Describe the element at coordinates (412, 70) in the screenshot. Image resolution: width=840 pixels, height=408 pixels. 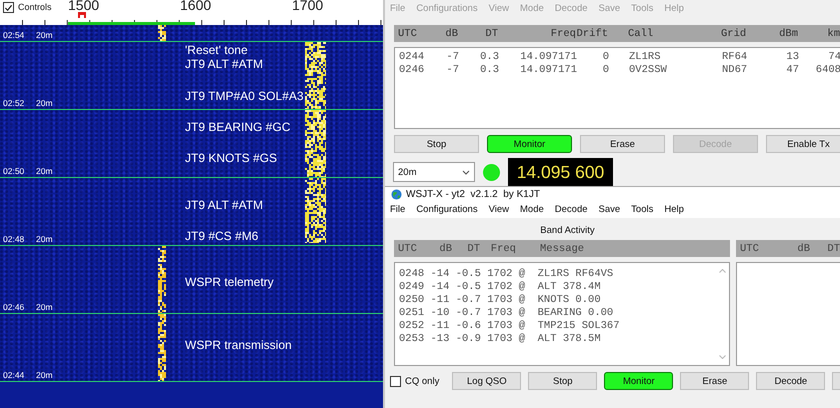
I see `table-cell-text: 0246` at that location.